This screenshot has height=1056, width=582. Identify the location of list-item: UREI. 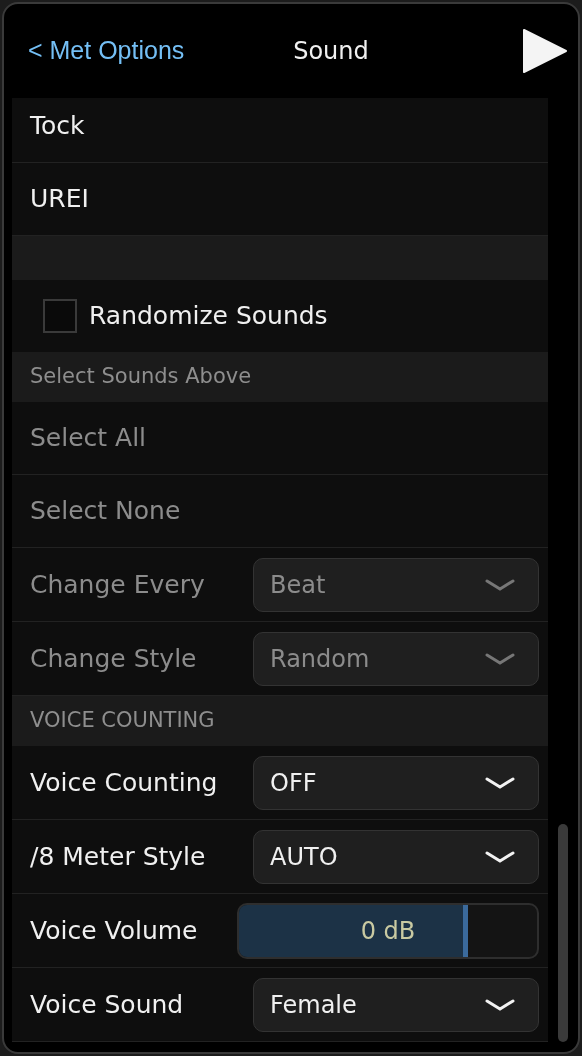
(280, 199).